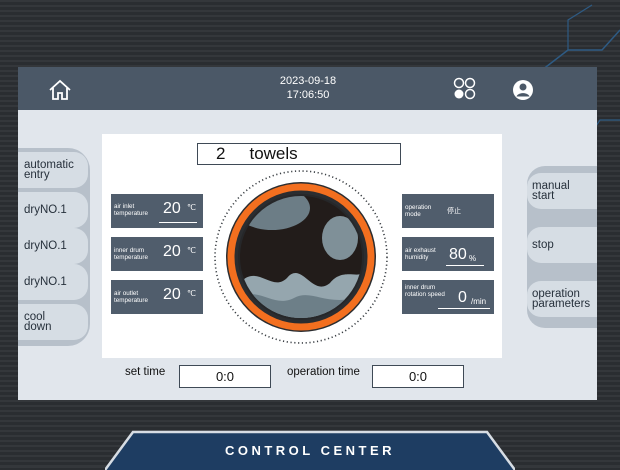 Image resolution: width=620 pixels, height=470 pixels. I want to click on dry-no1-button-2: dryNO.1, so click(53, 246).